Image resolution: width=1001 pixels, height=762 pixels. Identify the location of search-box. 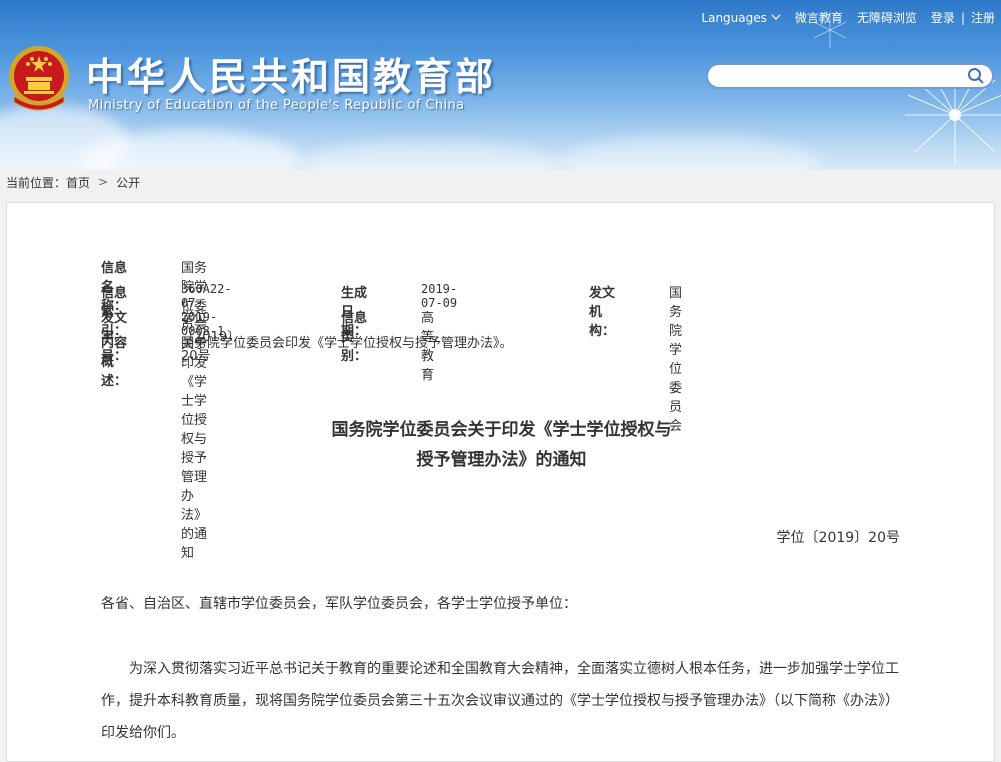
(850, 76).